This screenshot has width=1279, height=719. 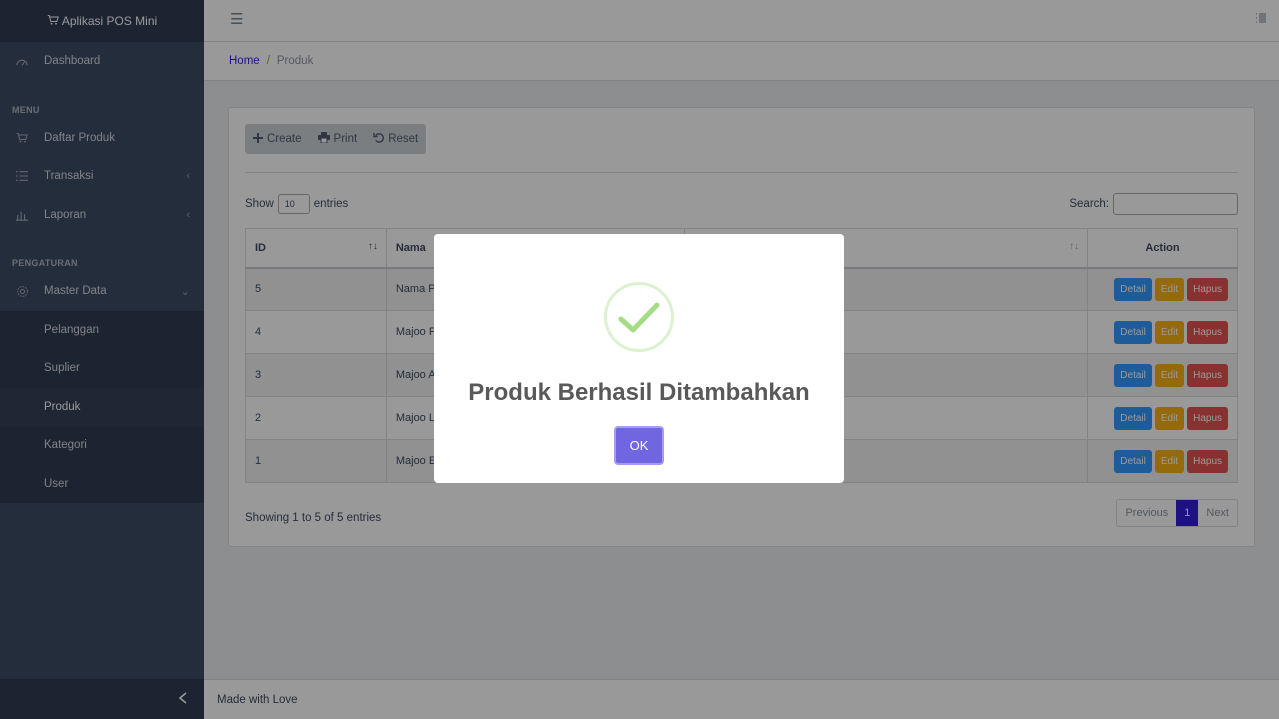 I want to click on success-check-icon, so click(x=639, y=317).